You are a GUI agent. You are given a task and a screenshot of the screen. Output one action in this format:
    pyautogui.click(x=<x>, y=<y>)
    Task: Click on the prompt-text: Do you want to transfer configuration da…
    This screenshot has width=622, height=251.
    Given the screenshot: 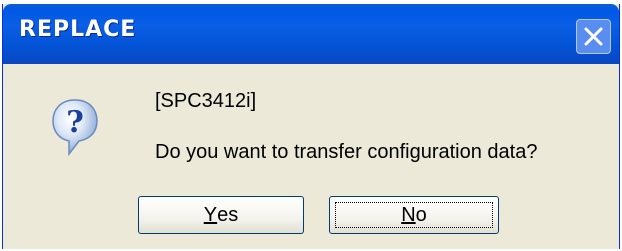 What is the action you would take?
    pyautogui.click(x=346, y=152)
    